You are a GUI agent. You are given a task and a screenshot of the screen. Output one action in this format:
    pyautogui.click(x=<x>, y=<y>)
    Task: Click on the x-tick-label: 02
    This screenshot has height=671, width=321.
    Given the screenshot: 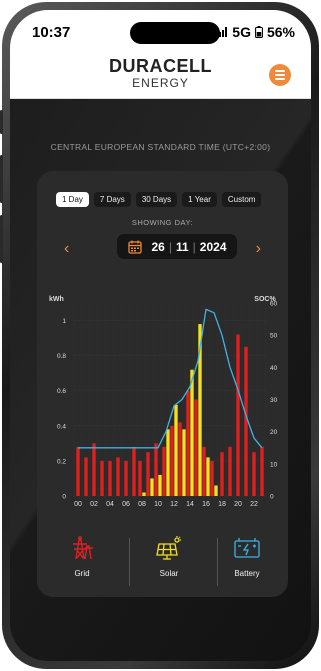 What is the action you would take?
    pyautogui.click(x=94, y=504)
    